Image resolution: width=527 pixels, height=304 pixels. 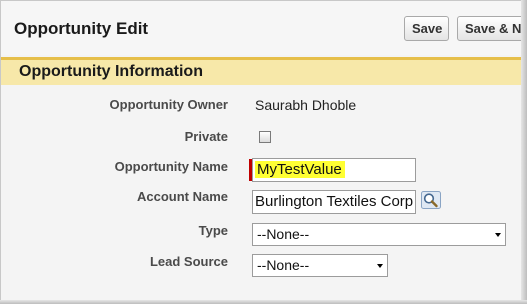 I want to click on lead-source-select: --None--, so click(x=320, y=265).